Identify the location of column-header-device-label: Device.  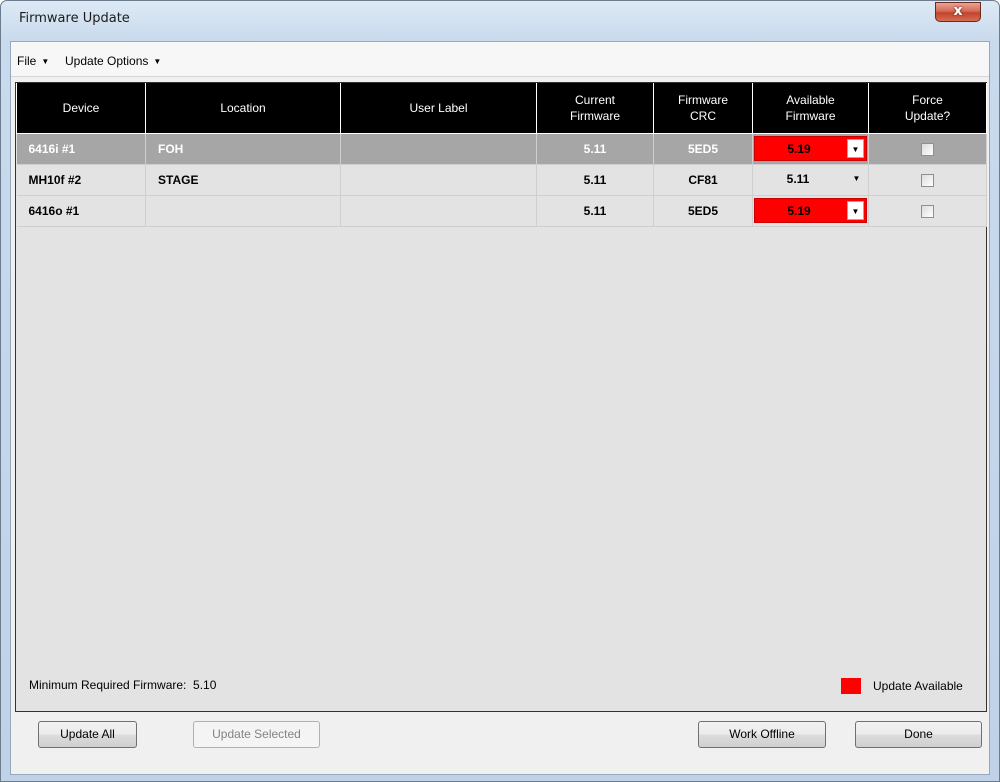
(81, 108).